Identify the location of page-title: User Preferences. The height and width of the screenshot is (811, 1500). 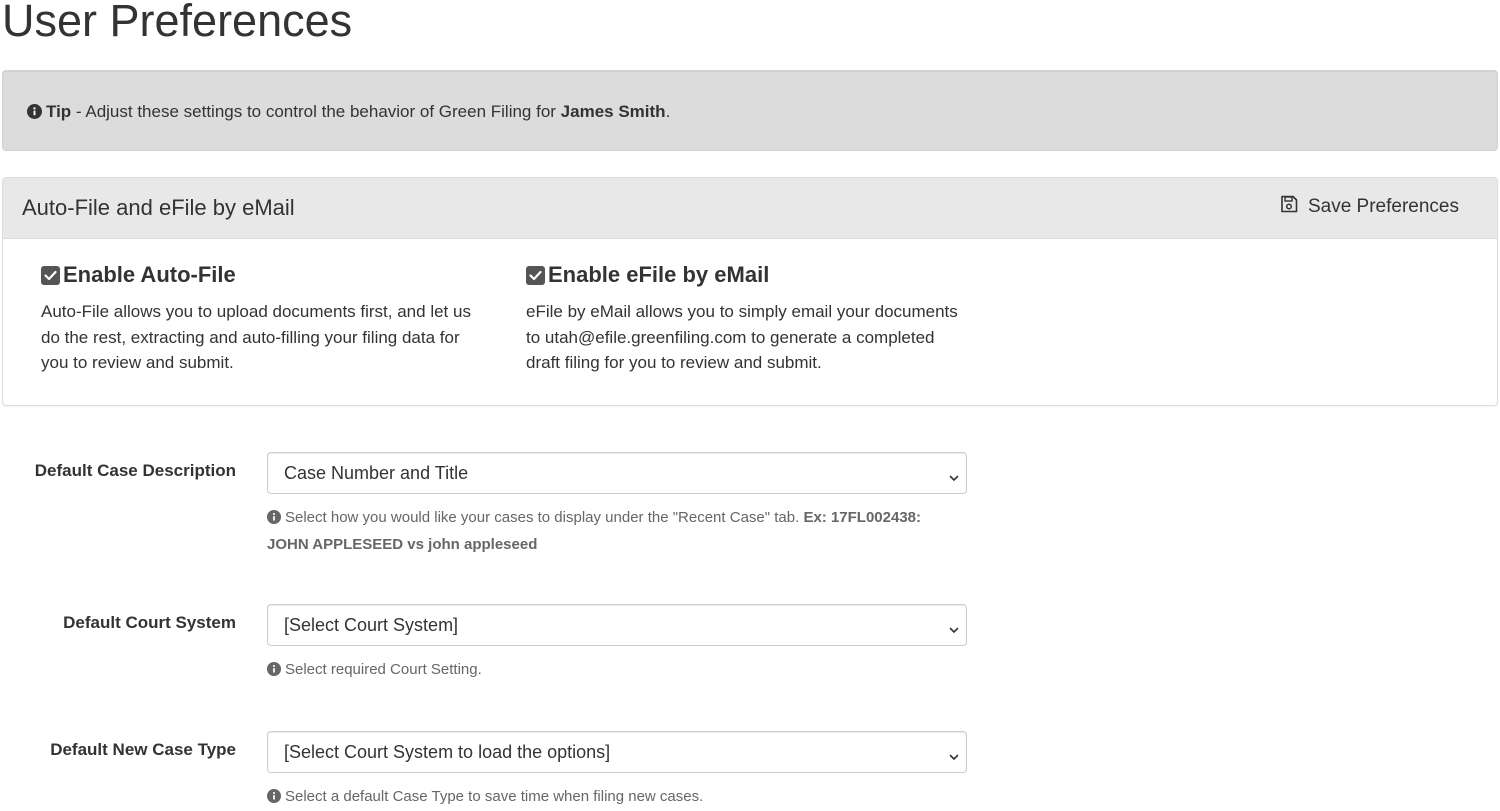
(177, 23).